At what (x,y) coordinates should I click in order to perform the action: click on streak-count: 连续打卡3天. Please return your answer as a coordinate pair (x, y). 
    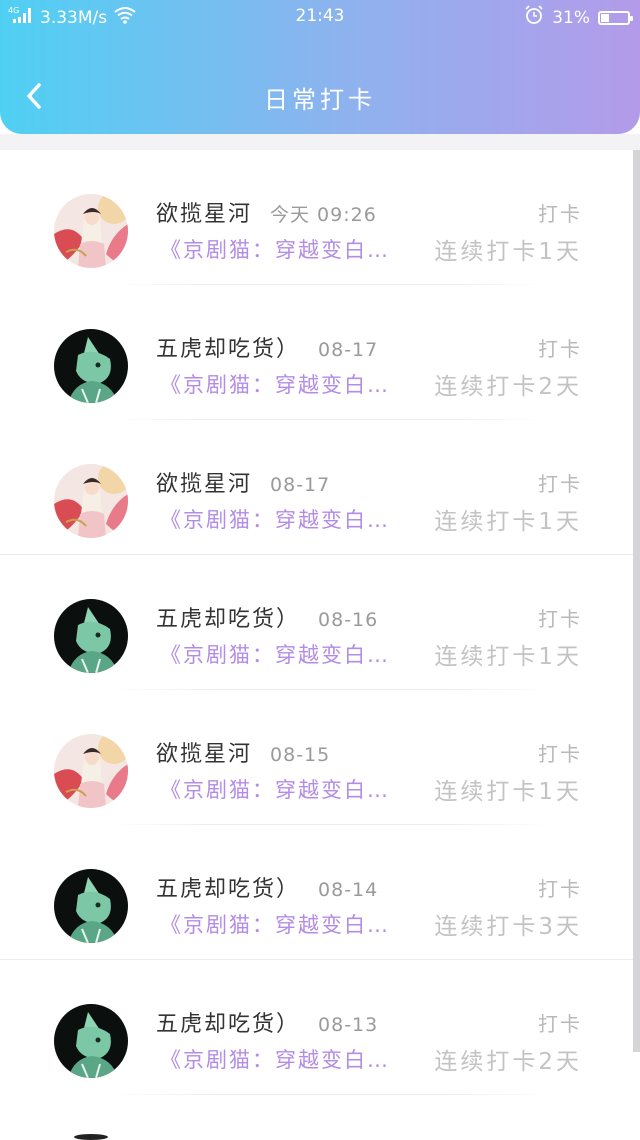
    Looking at the image, I should click on (508, 927).